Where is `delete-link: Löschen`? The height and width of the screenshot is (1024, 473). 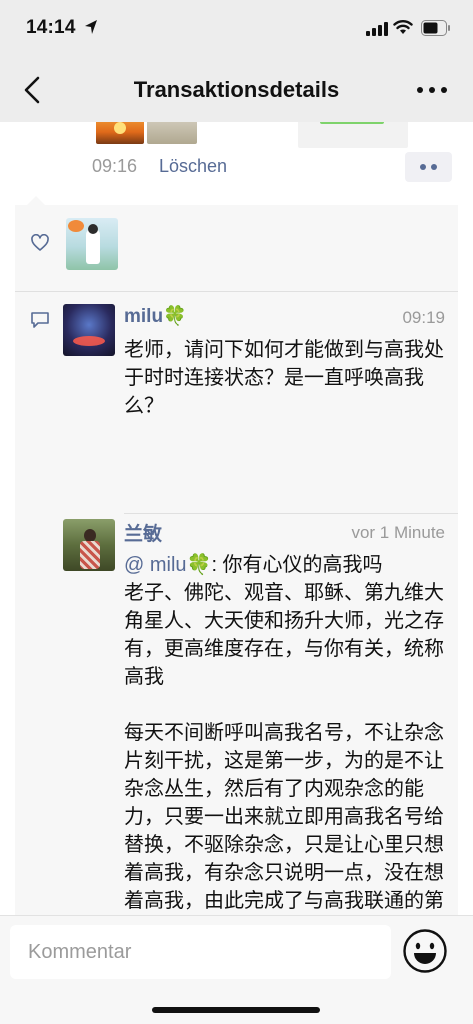
delete-link: Löschen is located at coordinates (193, 166).